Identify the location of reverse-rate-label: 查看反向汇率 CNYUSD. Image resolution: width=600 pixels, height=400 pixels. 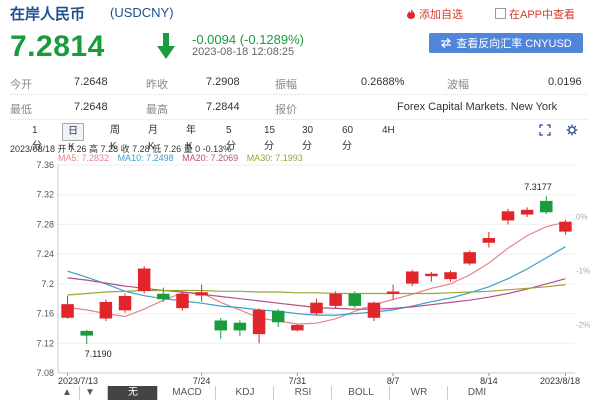
(514, 44).